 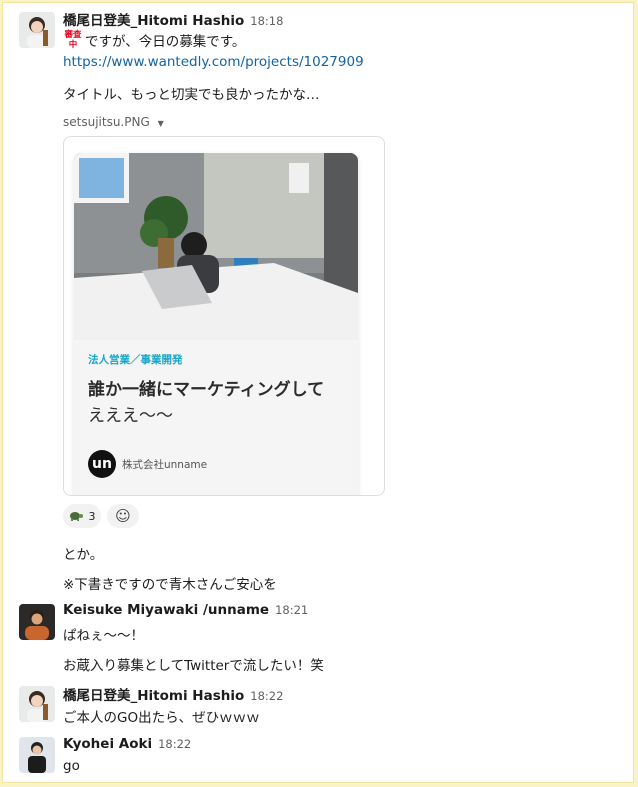 I want to click on message-line: ご本人のGO出たら、ぜひｗｗｗ, so click(x=161, y=718).